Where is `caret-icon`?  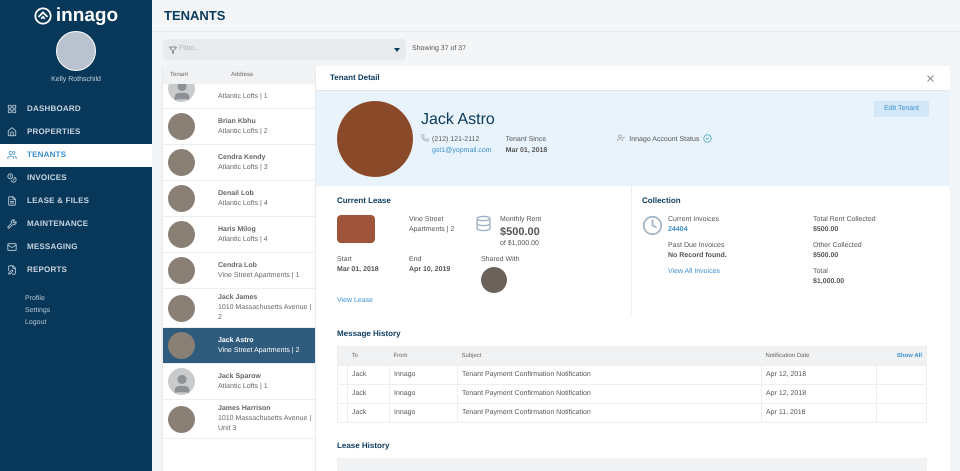
caret-icon is located at coordinates (397, 50).